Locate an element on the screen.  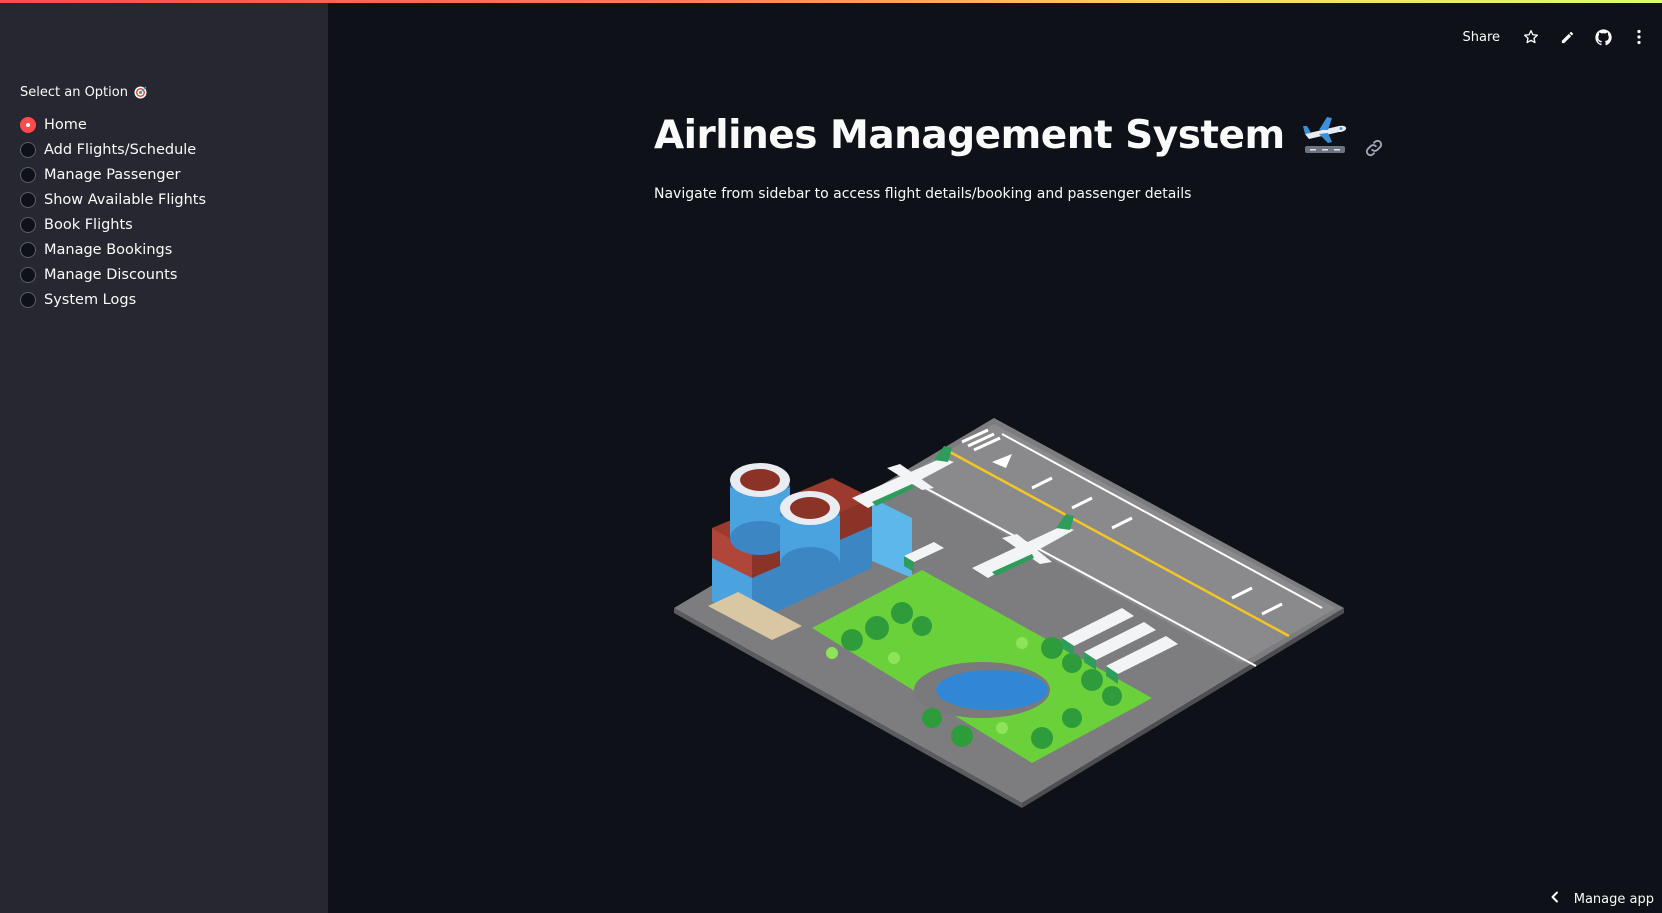
pencil-icon is located at coordinates (1567, 37).